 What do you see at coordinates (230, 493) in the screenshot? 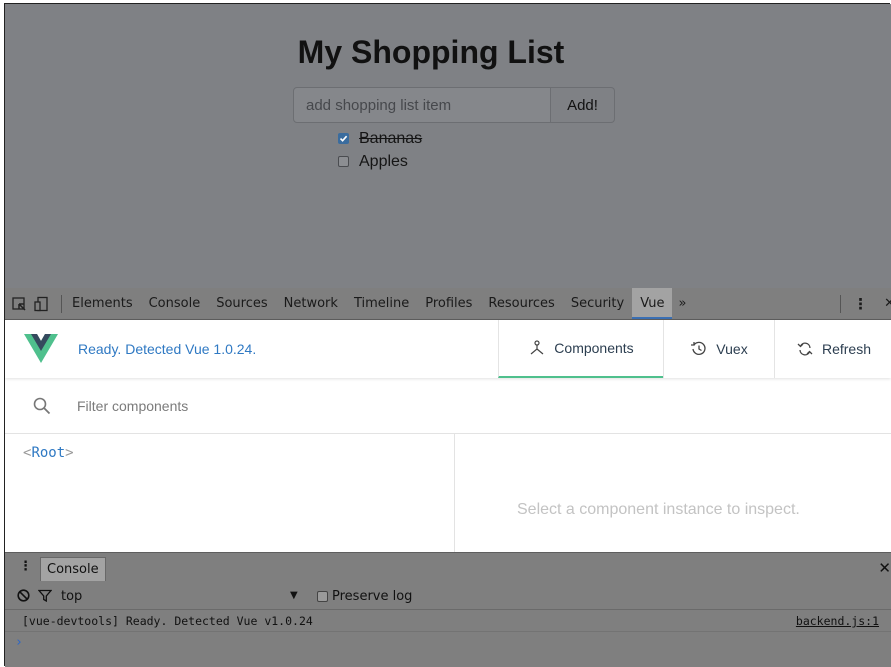
I see `component-tree: <Root>` at bounding box center [230, 493].